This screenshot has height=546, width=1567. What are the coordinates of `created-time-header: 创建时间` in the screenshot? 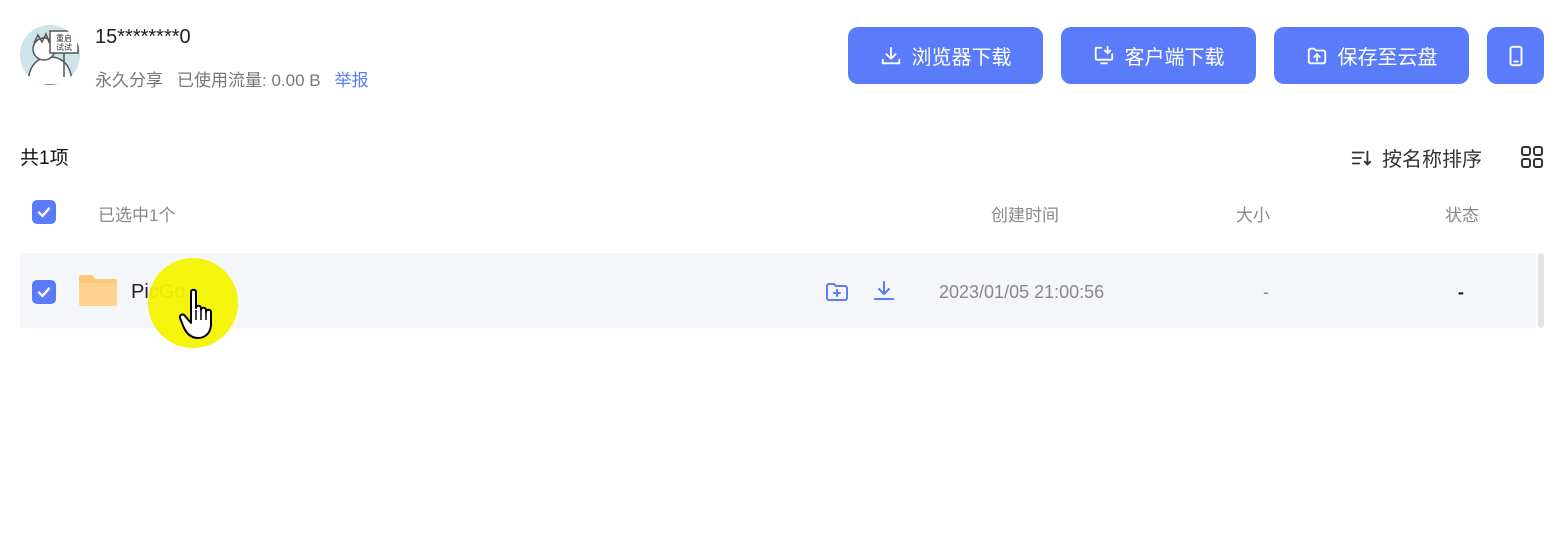 It's located at (1025, 213).